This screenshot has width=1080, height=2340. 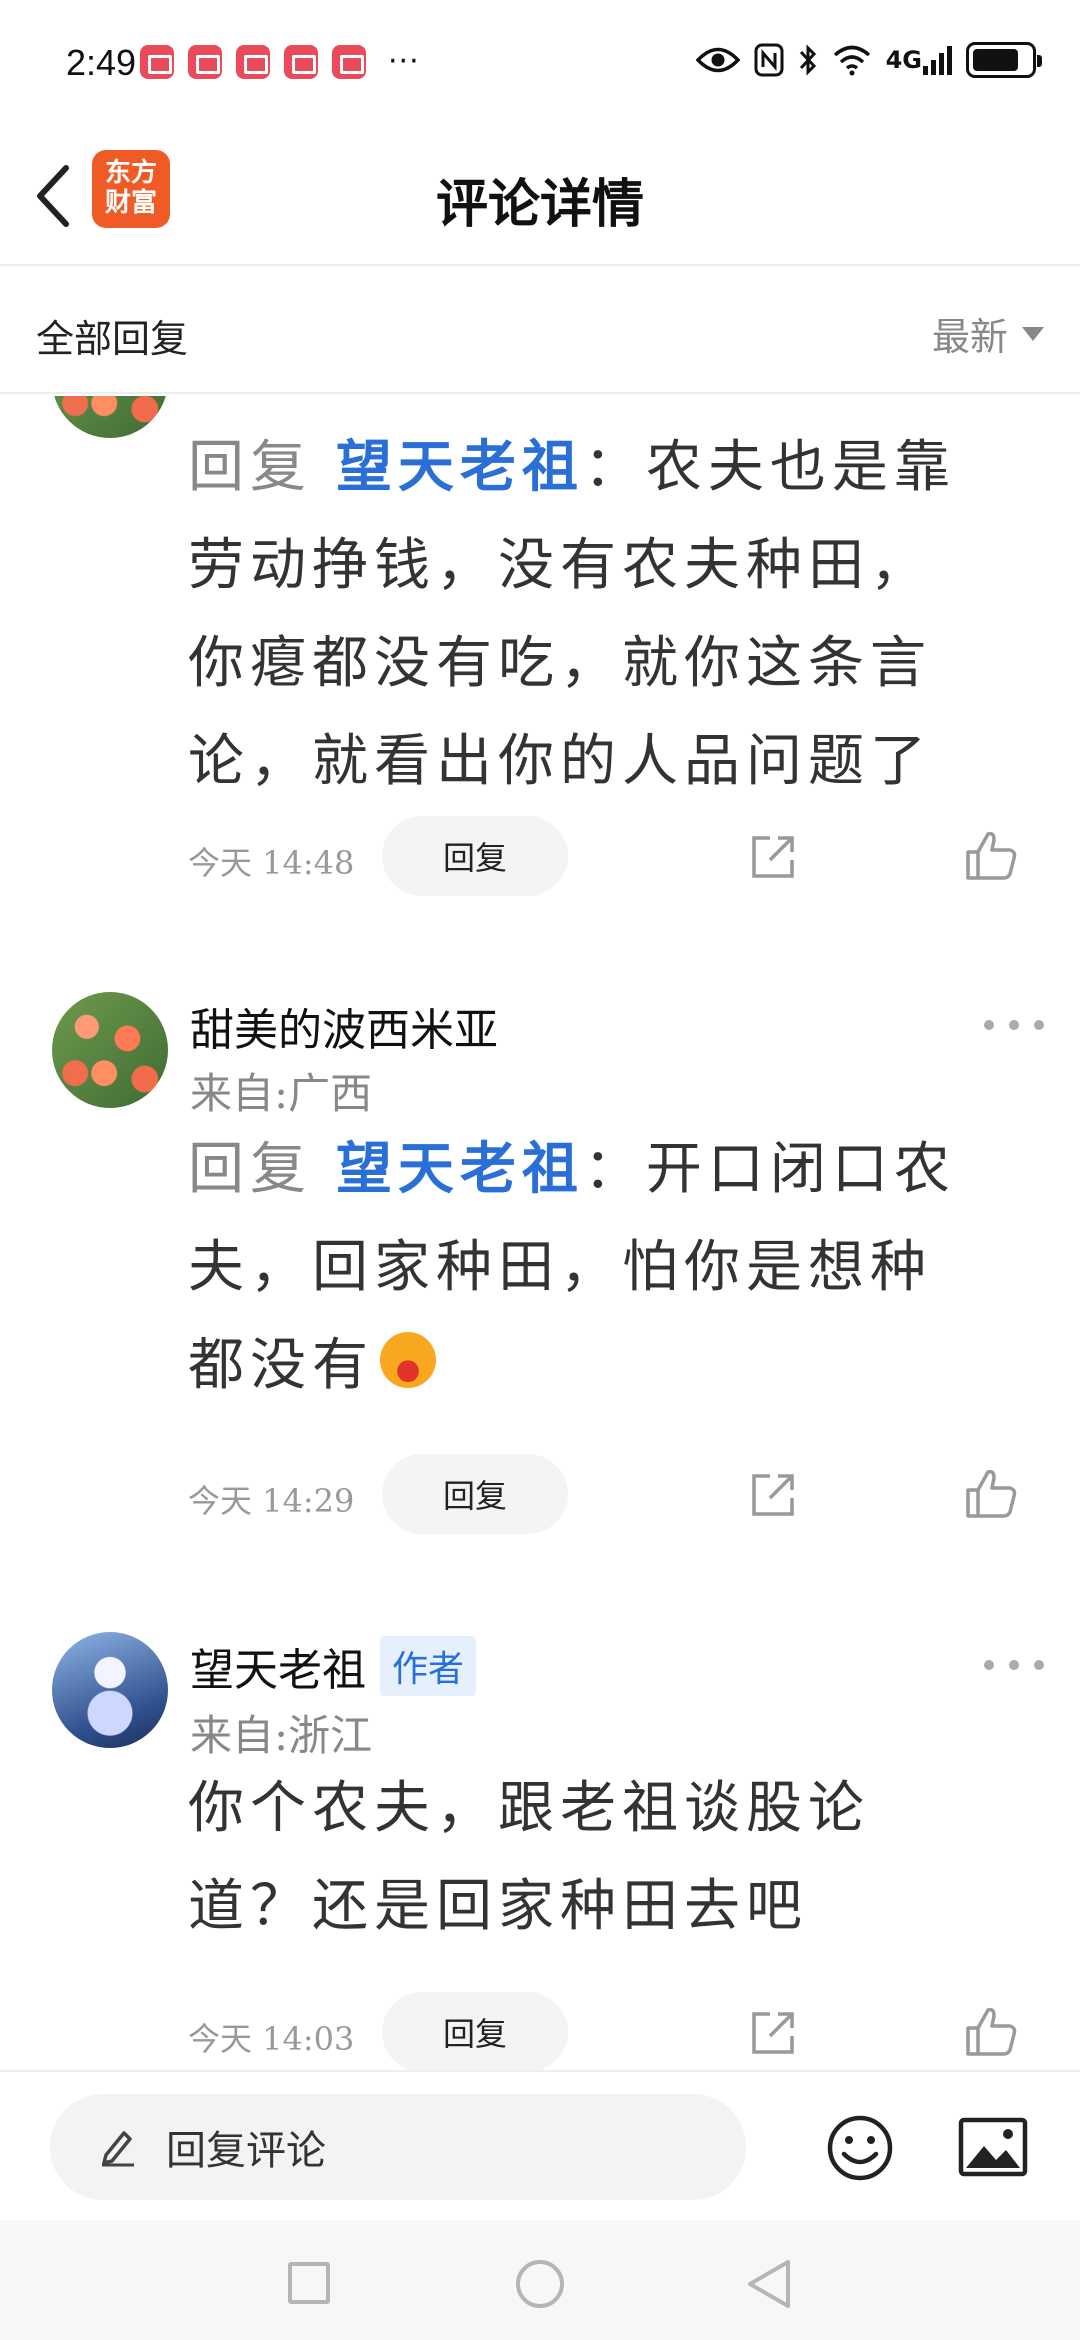 I want to click on pencil-icon, so click(x=118, y=2149).